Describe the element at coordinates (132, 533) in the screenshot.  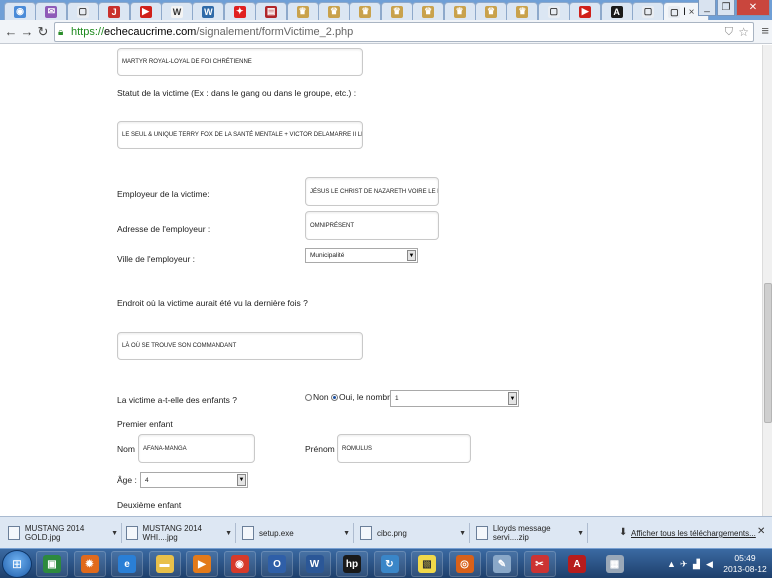
I see `image-file-icon` at that location.